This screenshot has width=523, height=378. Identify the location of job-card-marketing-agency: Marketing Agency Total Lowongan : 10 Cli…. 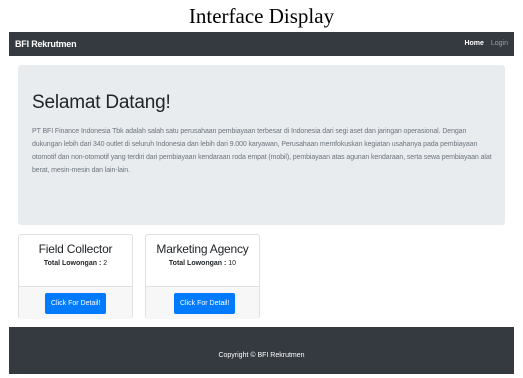
(202, 276).